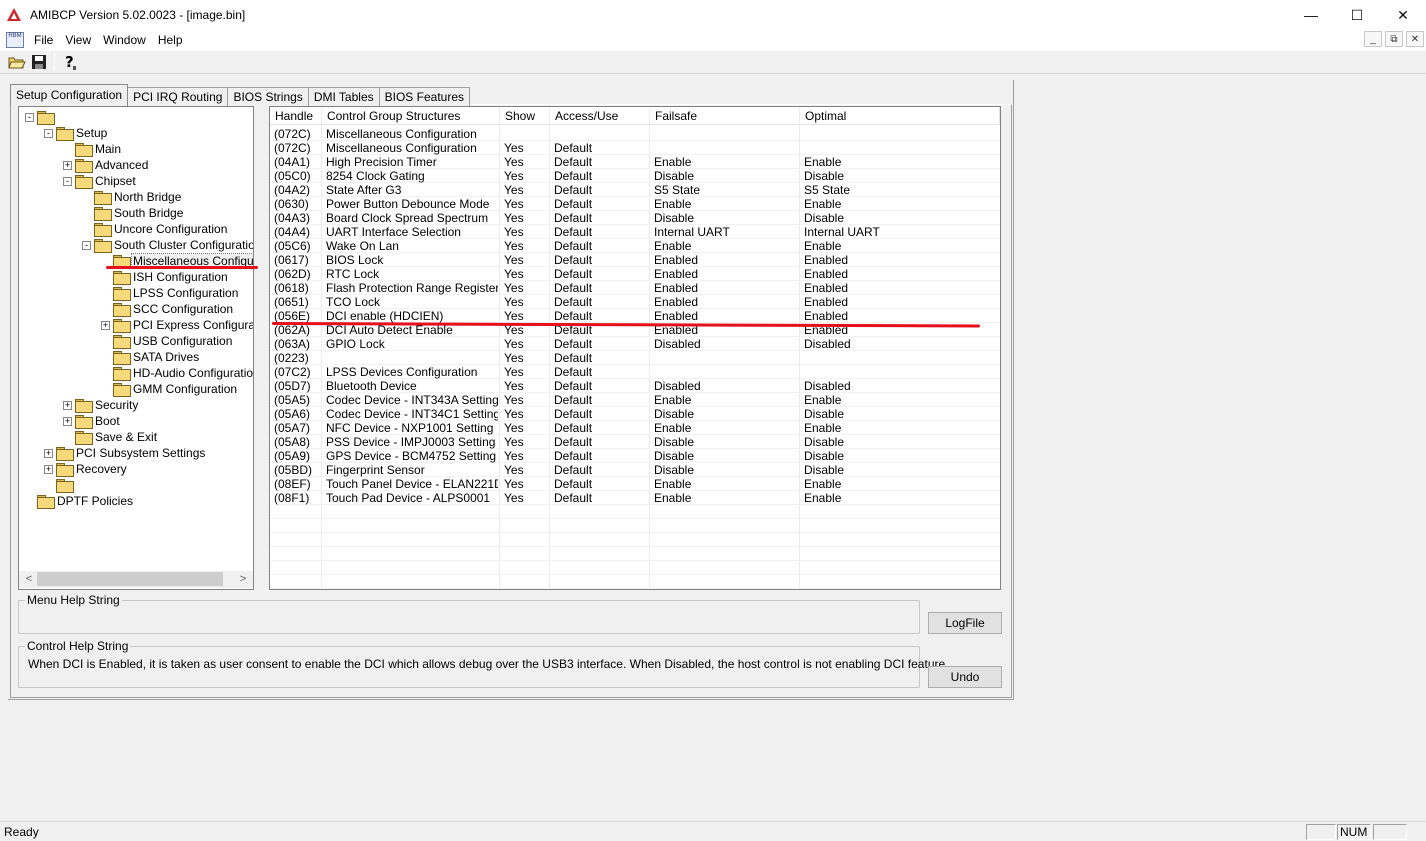  What do you see at coordinates (1373, 39) in the screenshot?
I see `mdi-minimize-button: _` at bounding box center [1373, 39].